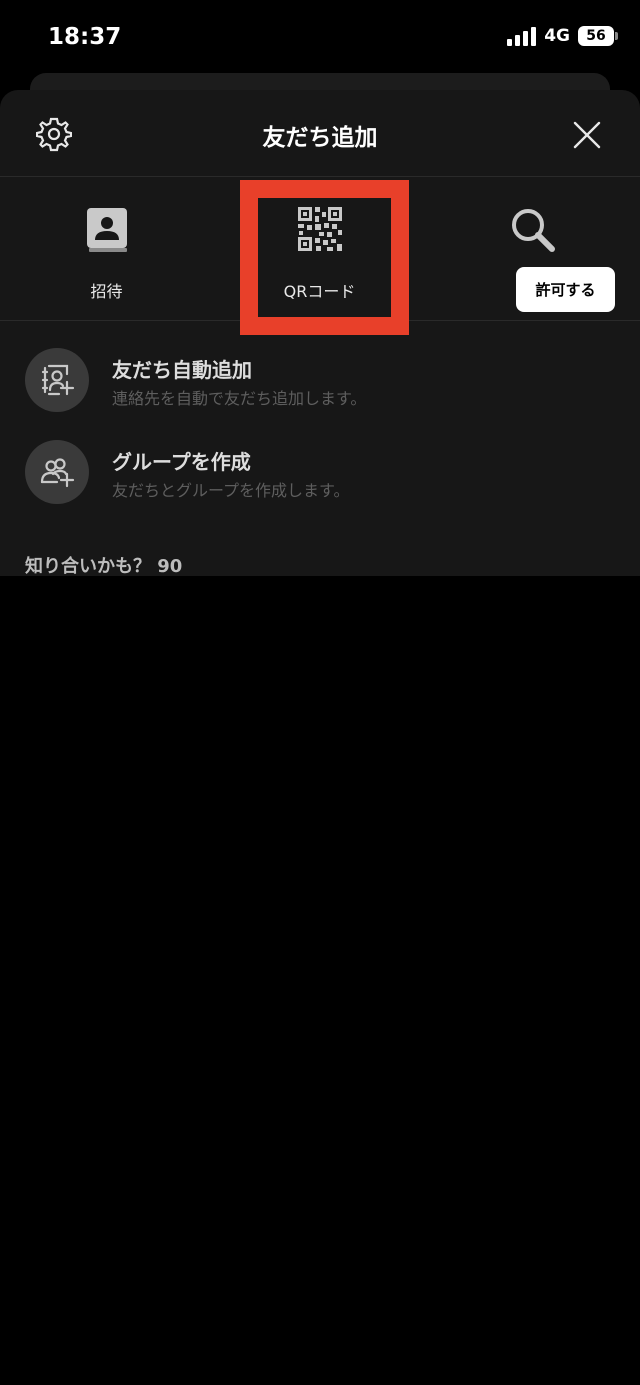 The width and height of the screenshot is (640, 1385). What do you see at coordinates (565, 289) in the screenshot?
I see `allow-button: 許可する` at bounding box center [565, 289].